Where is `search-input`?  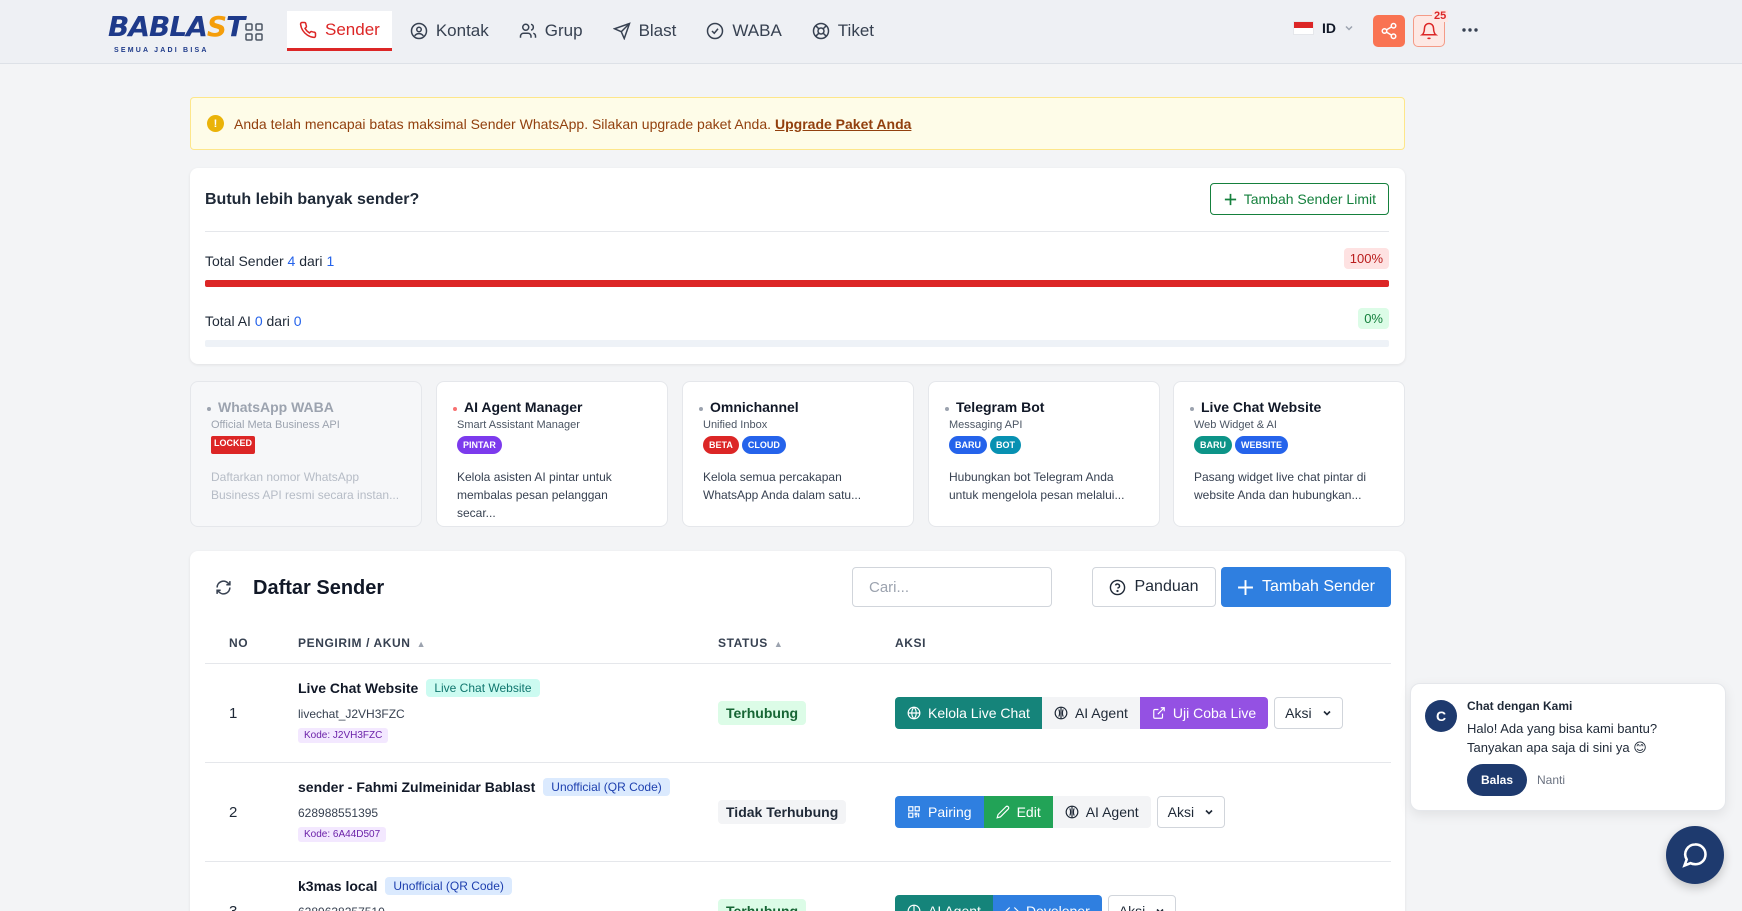
search-input is located at coordinates (952, 587).